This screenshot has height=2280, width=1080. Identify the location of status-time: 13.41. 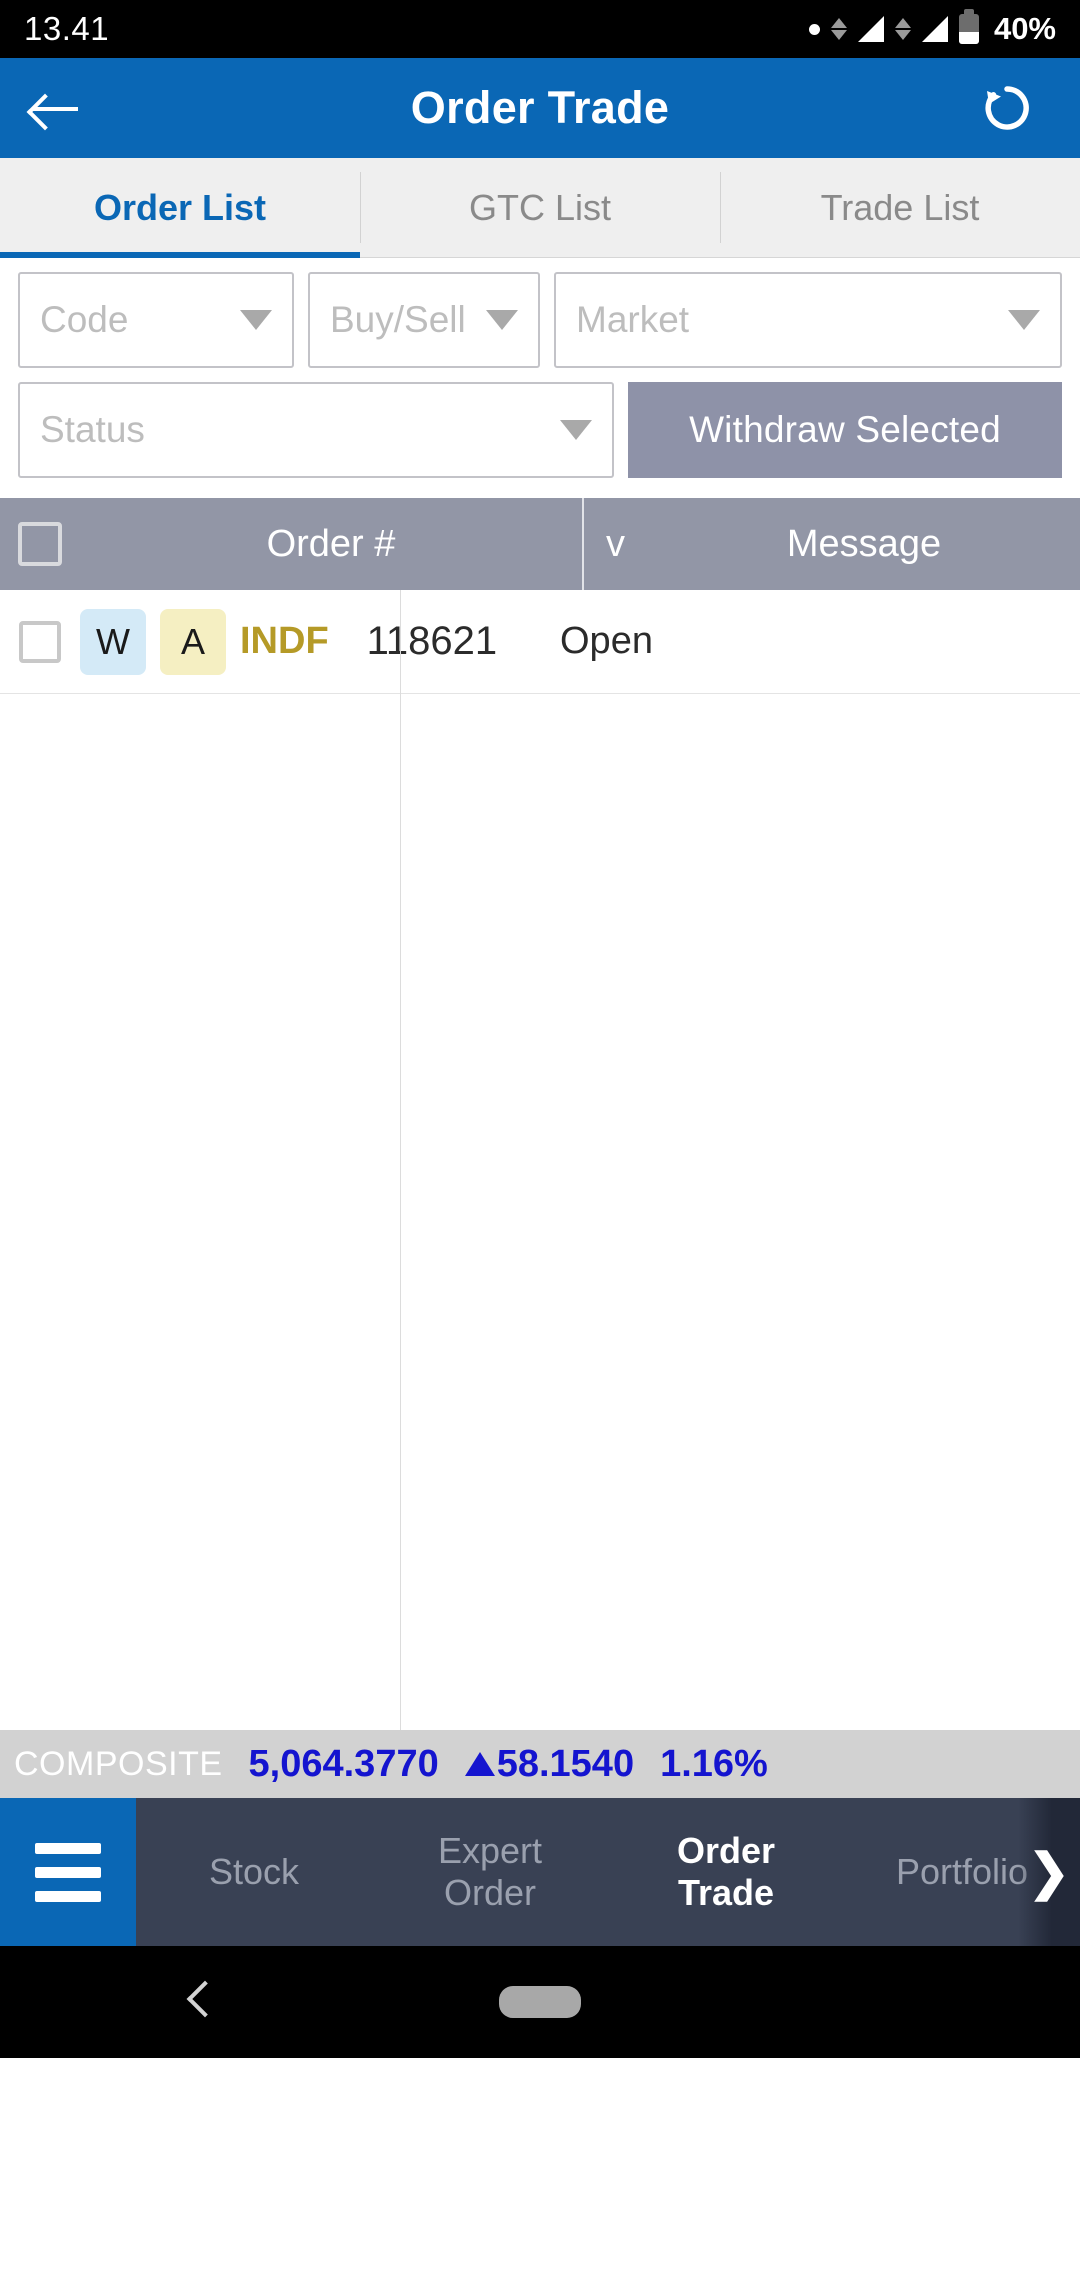
(67, 28).